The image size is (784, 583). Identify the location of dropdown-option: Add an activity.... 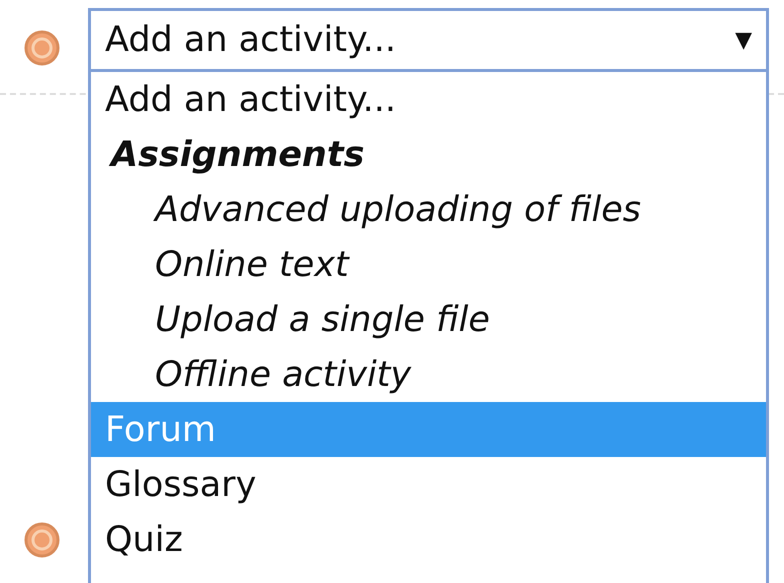
(428, 99).